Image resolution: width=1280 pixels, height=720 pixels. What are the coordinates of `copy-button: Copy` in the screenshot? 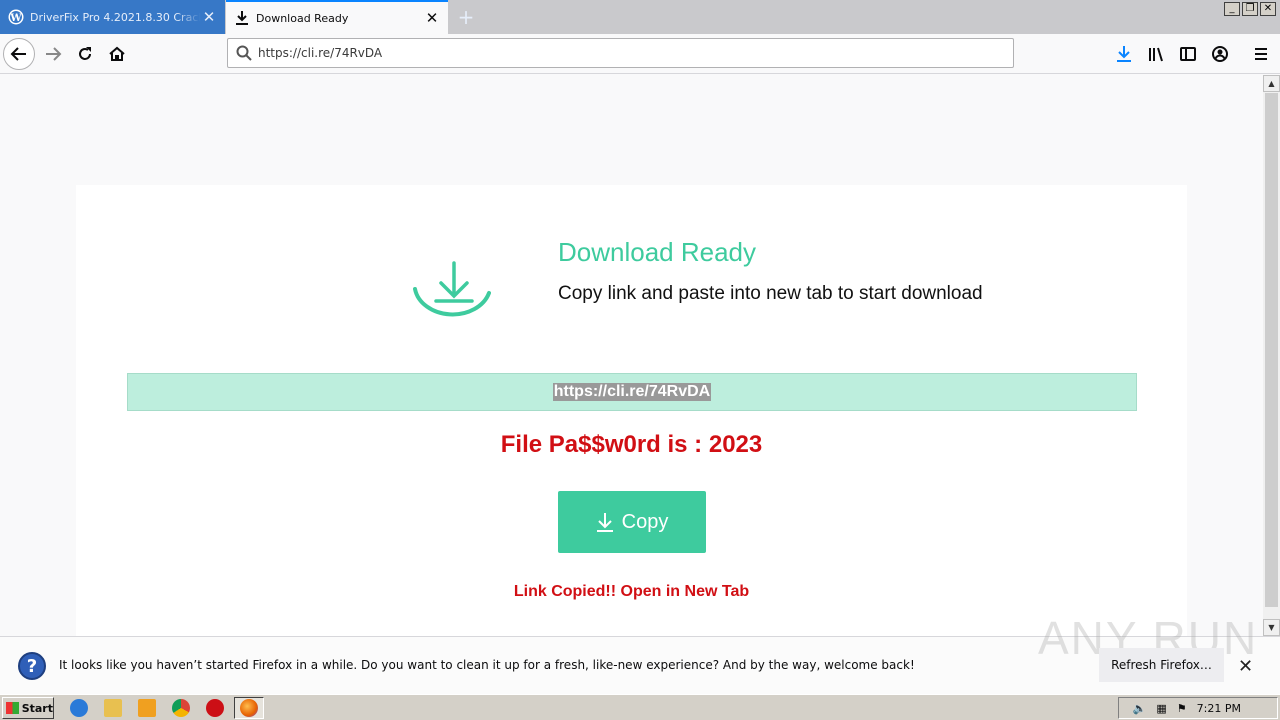 It's located at (632, 522).